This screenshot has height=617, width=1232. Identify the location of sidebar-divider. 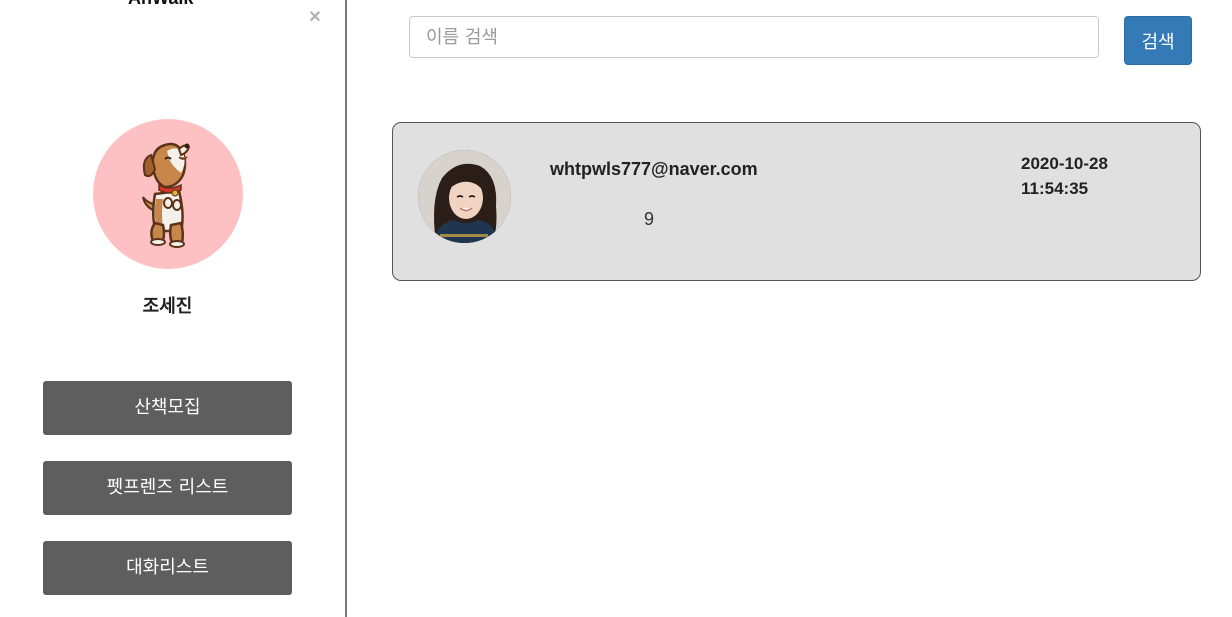
(346, 308).